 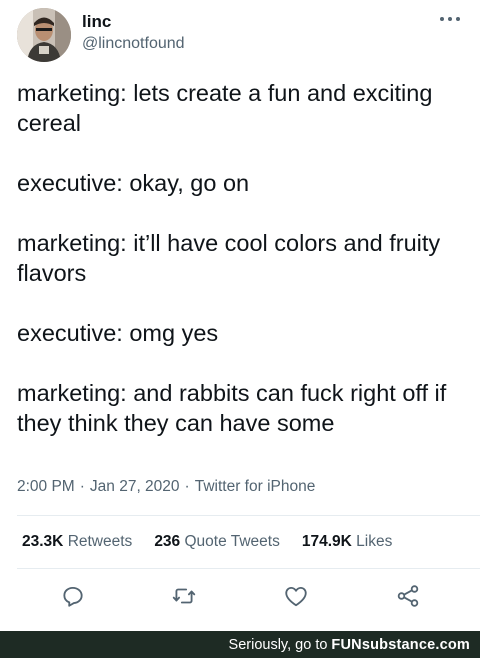 I want to click on user-handle: @lincnotfound, so click(x=133, y=44).